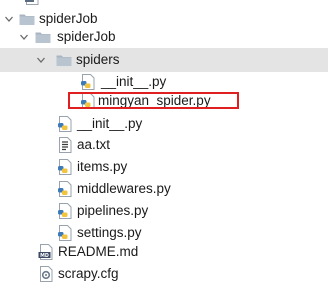  What do you see at coordinates (164, 145) in the screenshot?
I see `tree-item-aa-txt: aa.txt` at bounding box center [164, 145].